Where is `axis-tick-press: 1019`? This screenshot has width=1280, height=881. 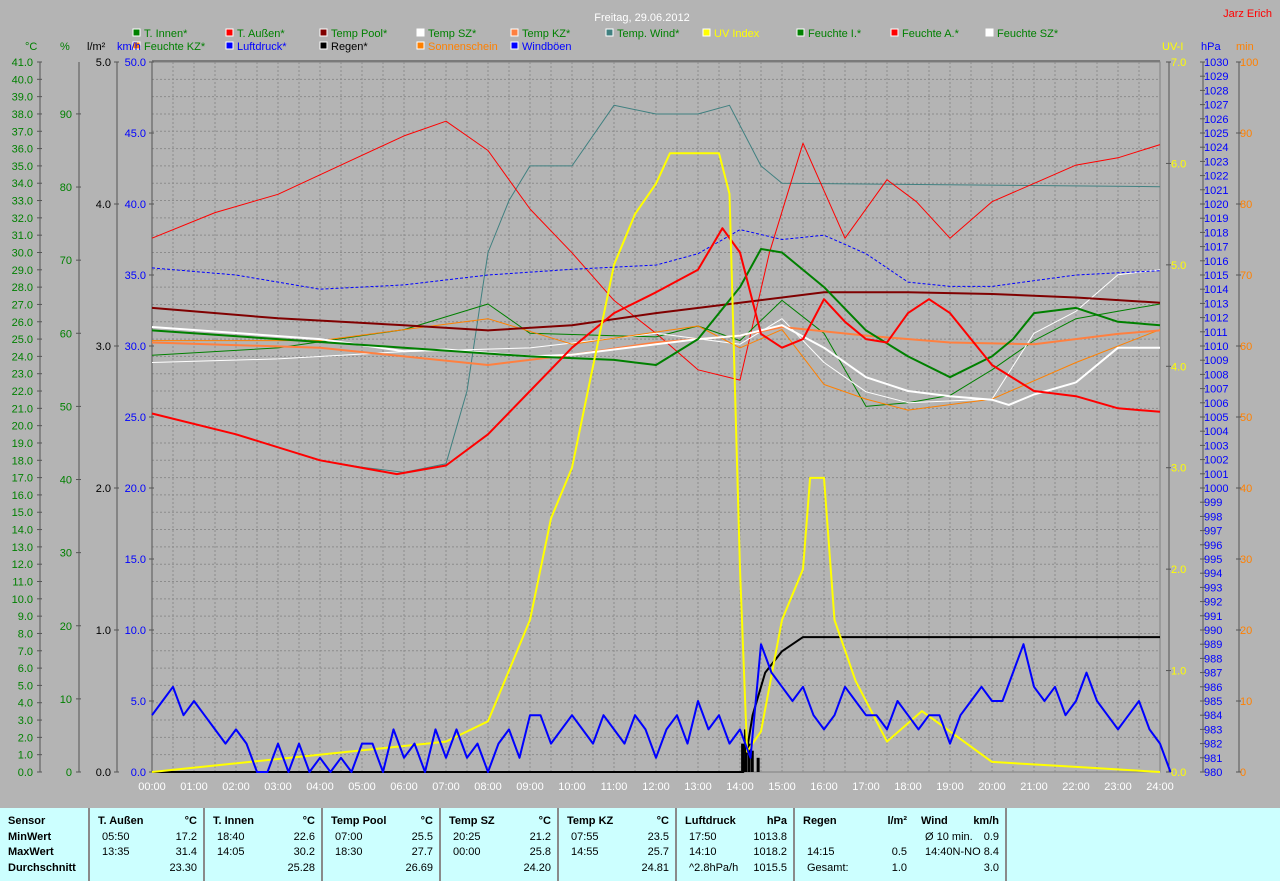
axis-tick-press: 1019 is located at coordinates (1216, 219).